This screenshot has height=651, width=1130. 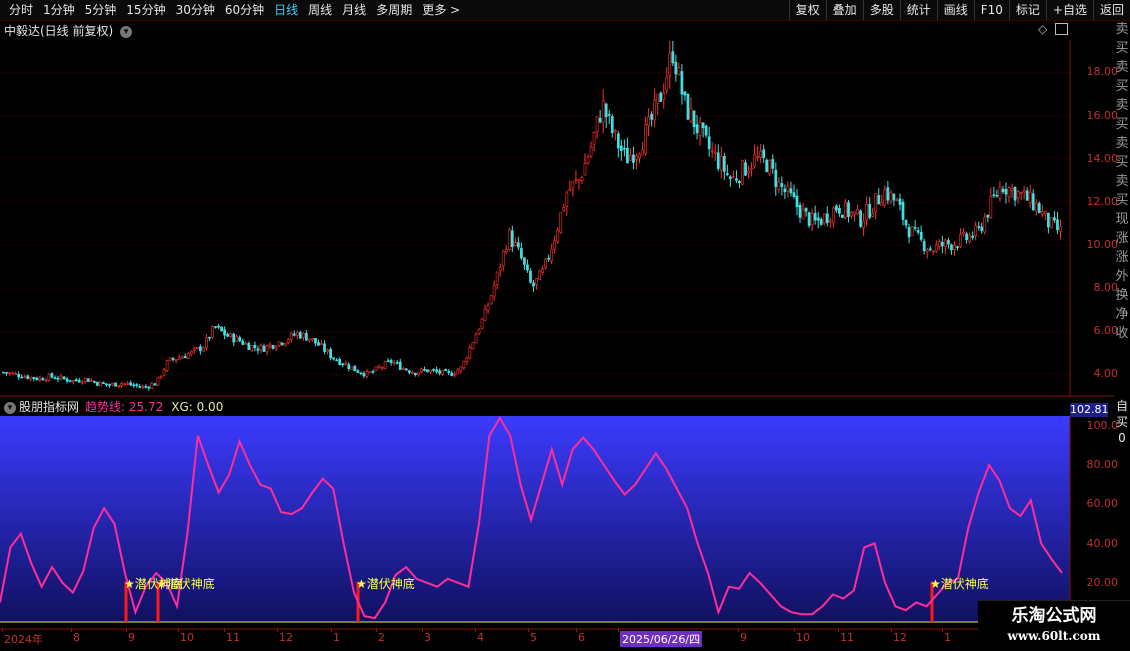 I want to click on x-axis-label: 1, so click(x=336, y=637).